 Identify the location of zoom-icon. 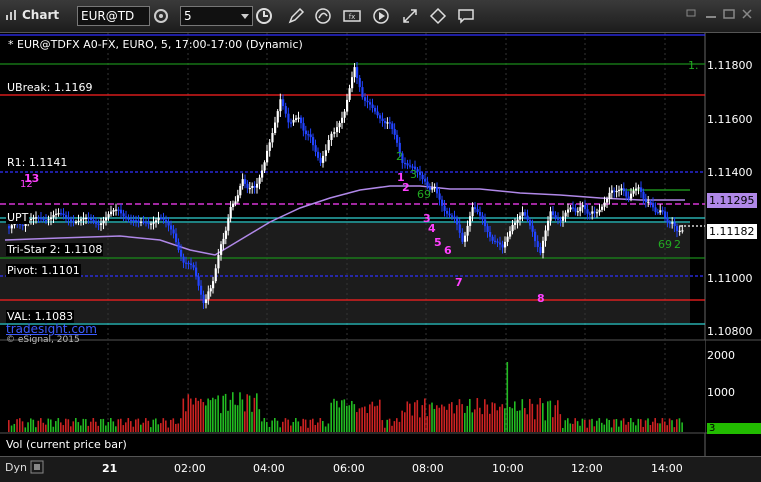
(37, 467).